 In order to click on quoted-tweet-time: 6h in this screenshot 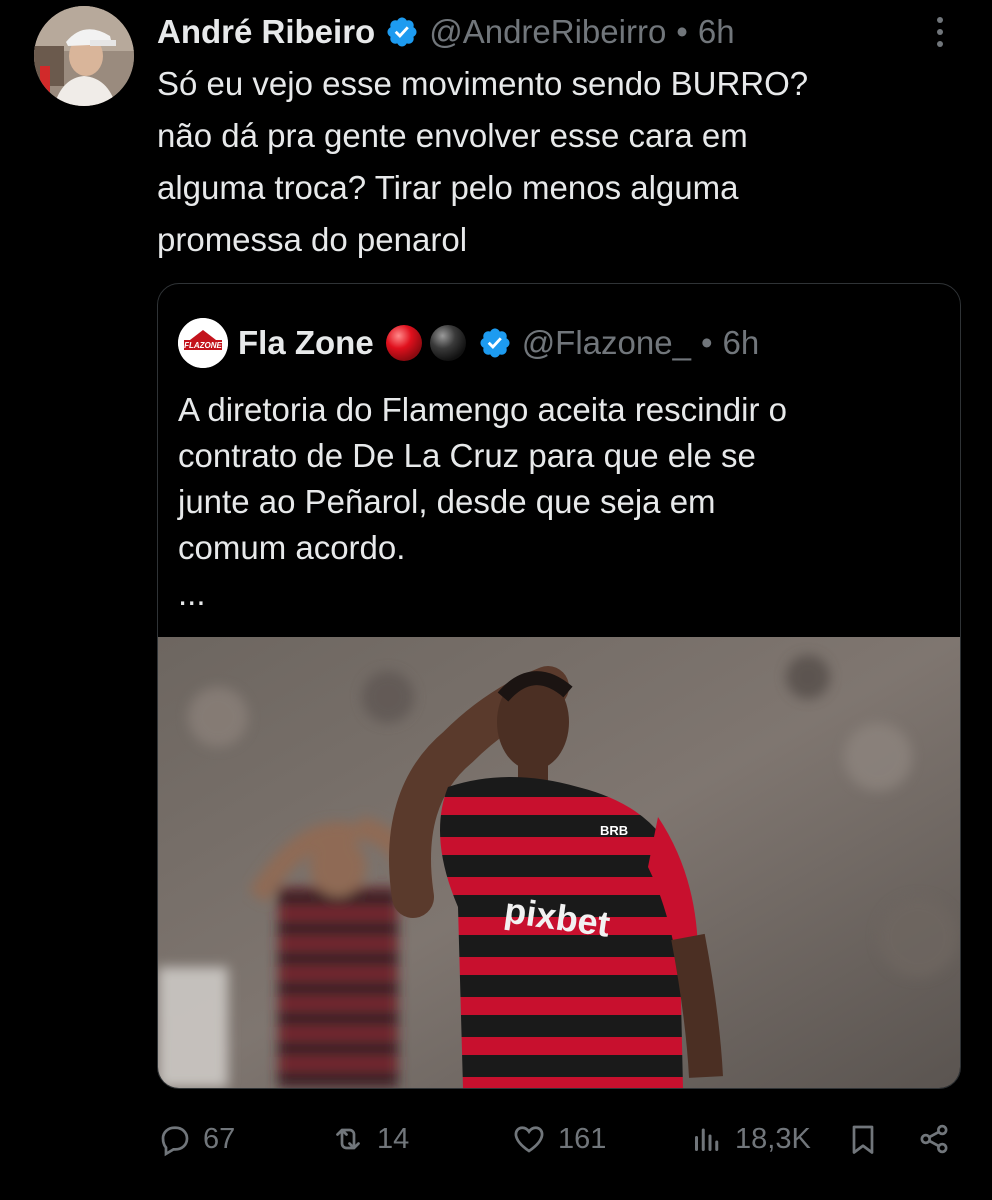, I will do `click(741, 342)`.